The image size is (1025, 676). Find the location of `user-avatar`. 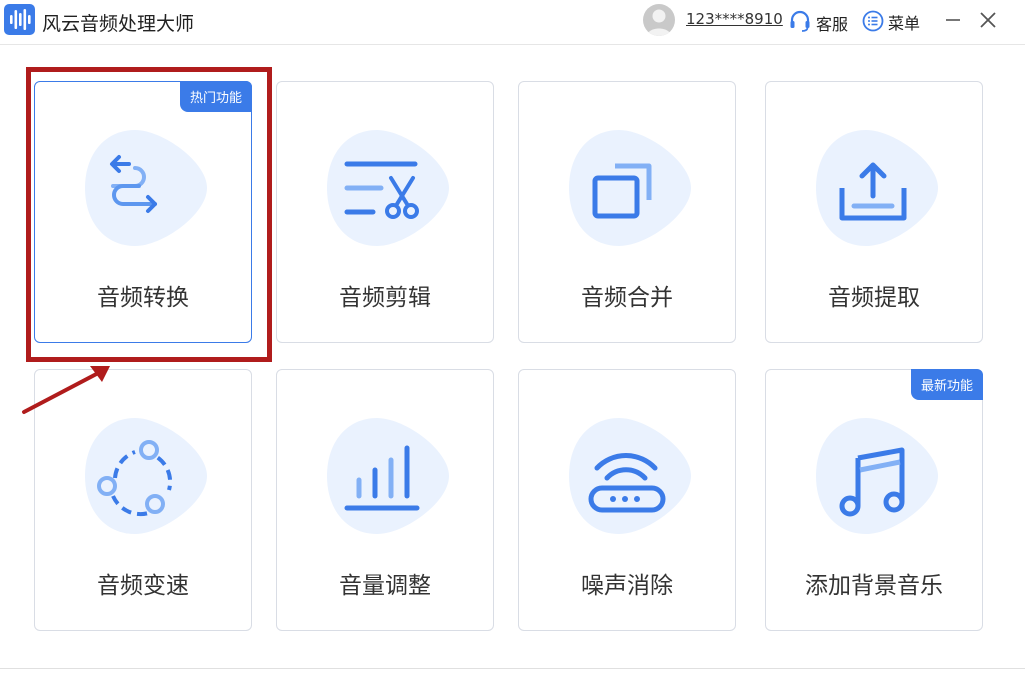

user-avatar is located at coordinates (659, 20).